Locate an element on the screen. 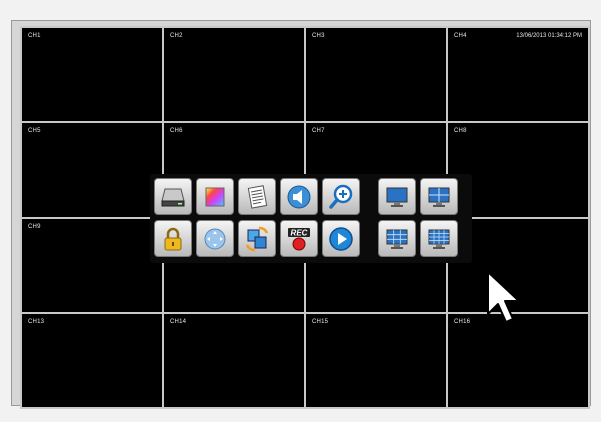 The height and width of the screenshot is (422, 601). record-button: REC is located at coordinates (299, 238).